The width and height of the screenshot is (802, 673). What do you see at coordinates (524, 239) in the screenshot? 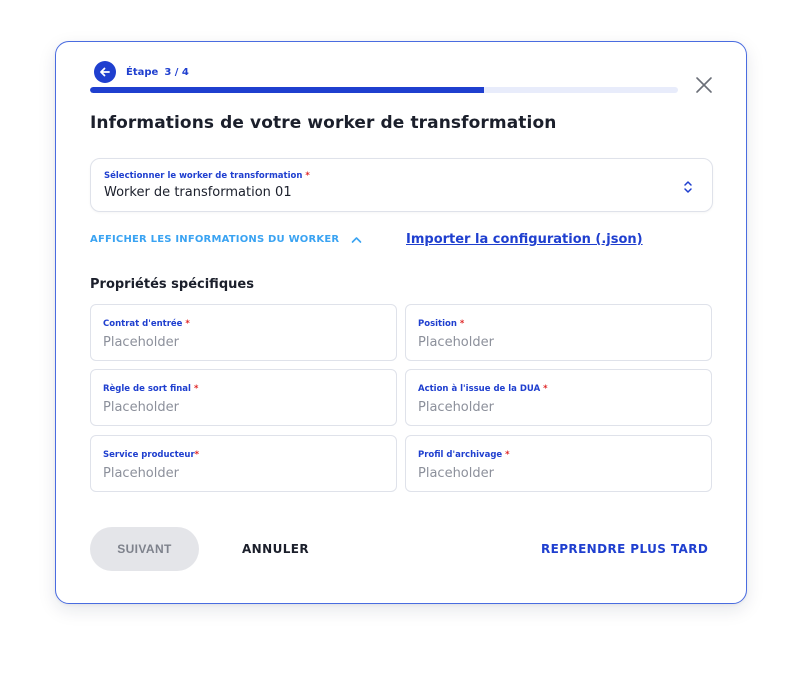
I see `import-config-link: Importer la configuration (.json)` at bounding box center [524, 239].